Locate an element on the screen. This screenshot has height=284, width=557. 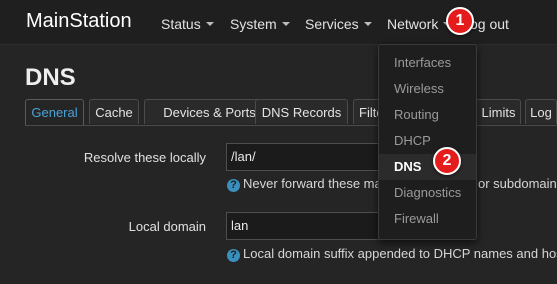
menu-item-firewall: Firewall is located at coordinates (427, 219).